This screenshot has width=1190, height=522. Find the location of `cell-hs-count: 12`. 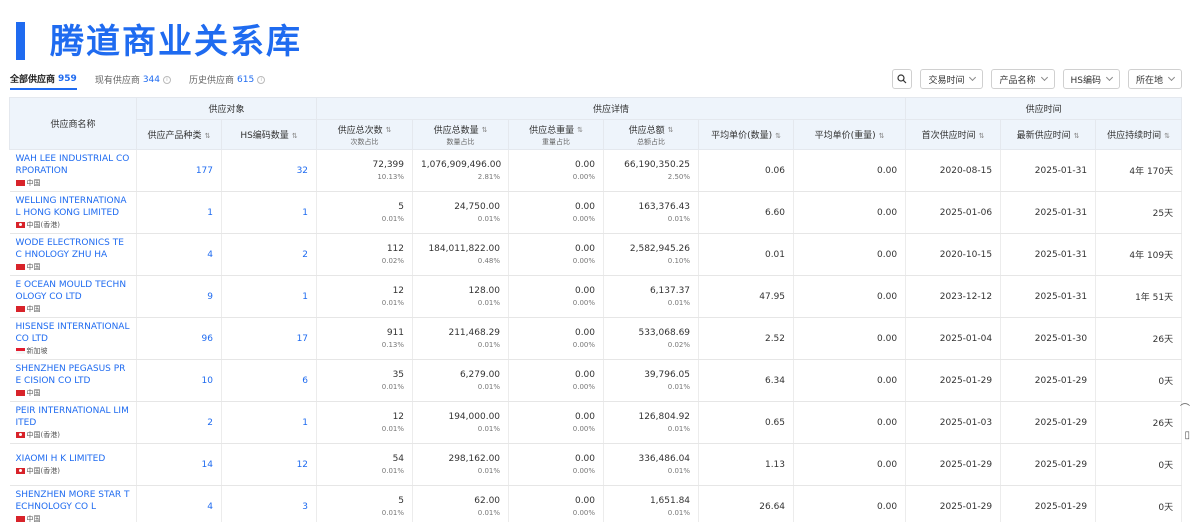

cell-hs-count: 12 is located at coordinates (269, 464).